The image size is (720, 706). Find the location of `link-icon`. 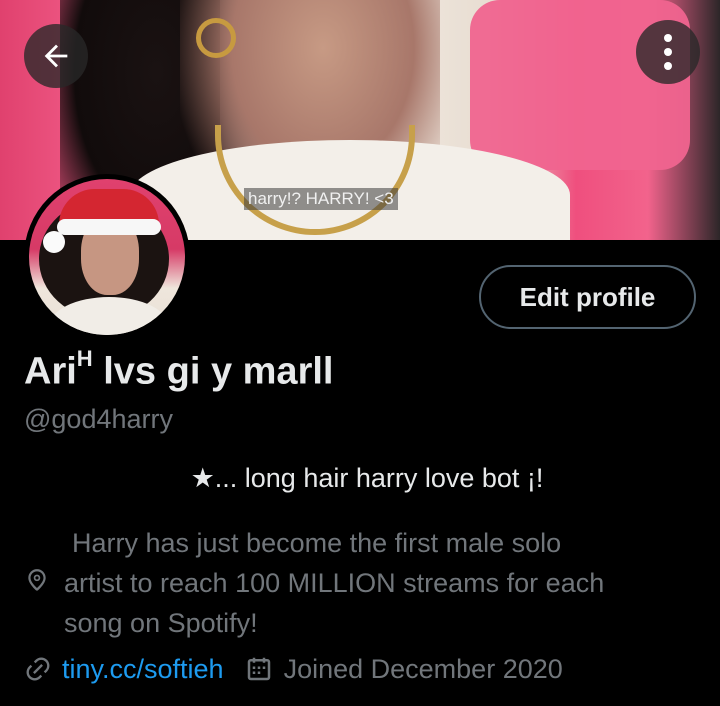

link-icon is located at coordinates (38, 669).